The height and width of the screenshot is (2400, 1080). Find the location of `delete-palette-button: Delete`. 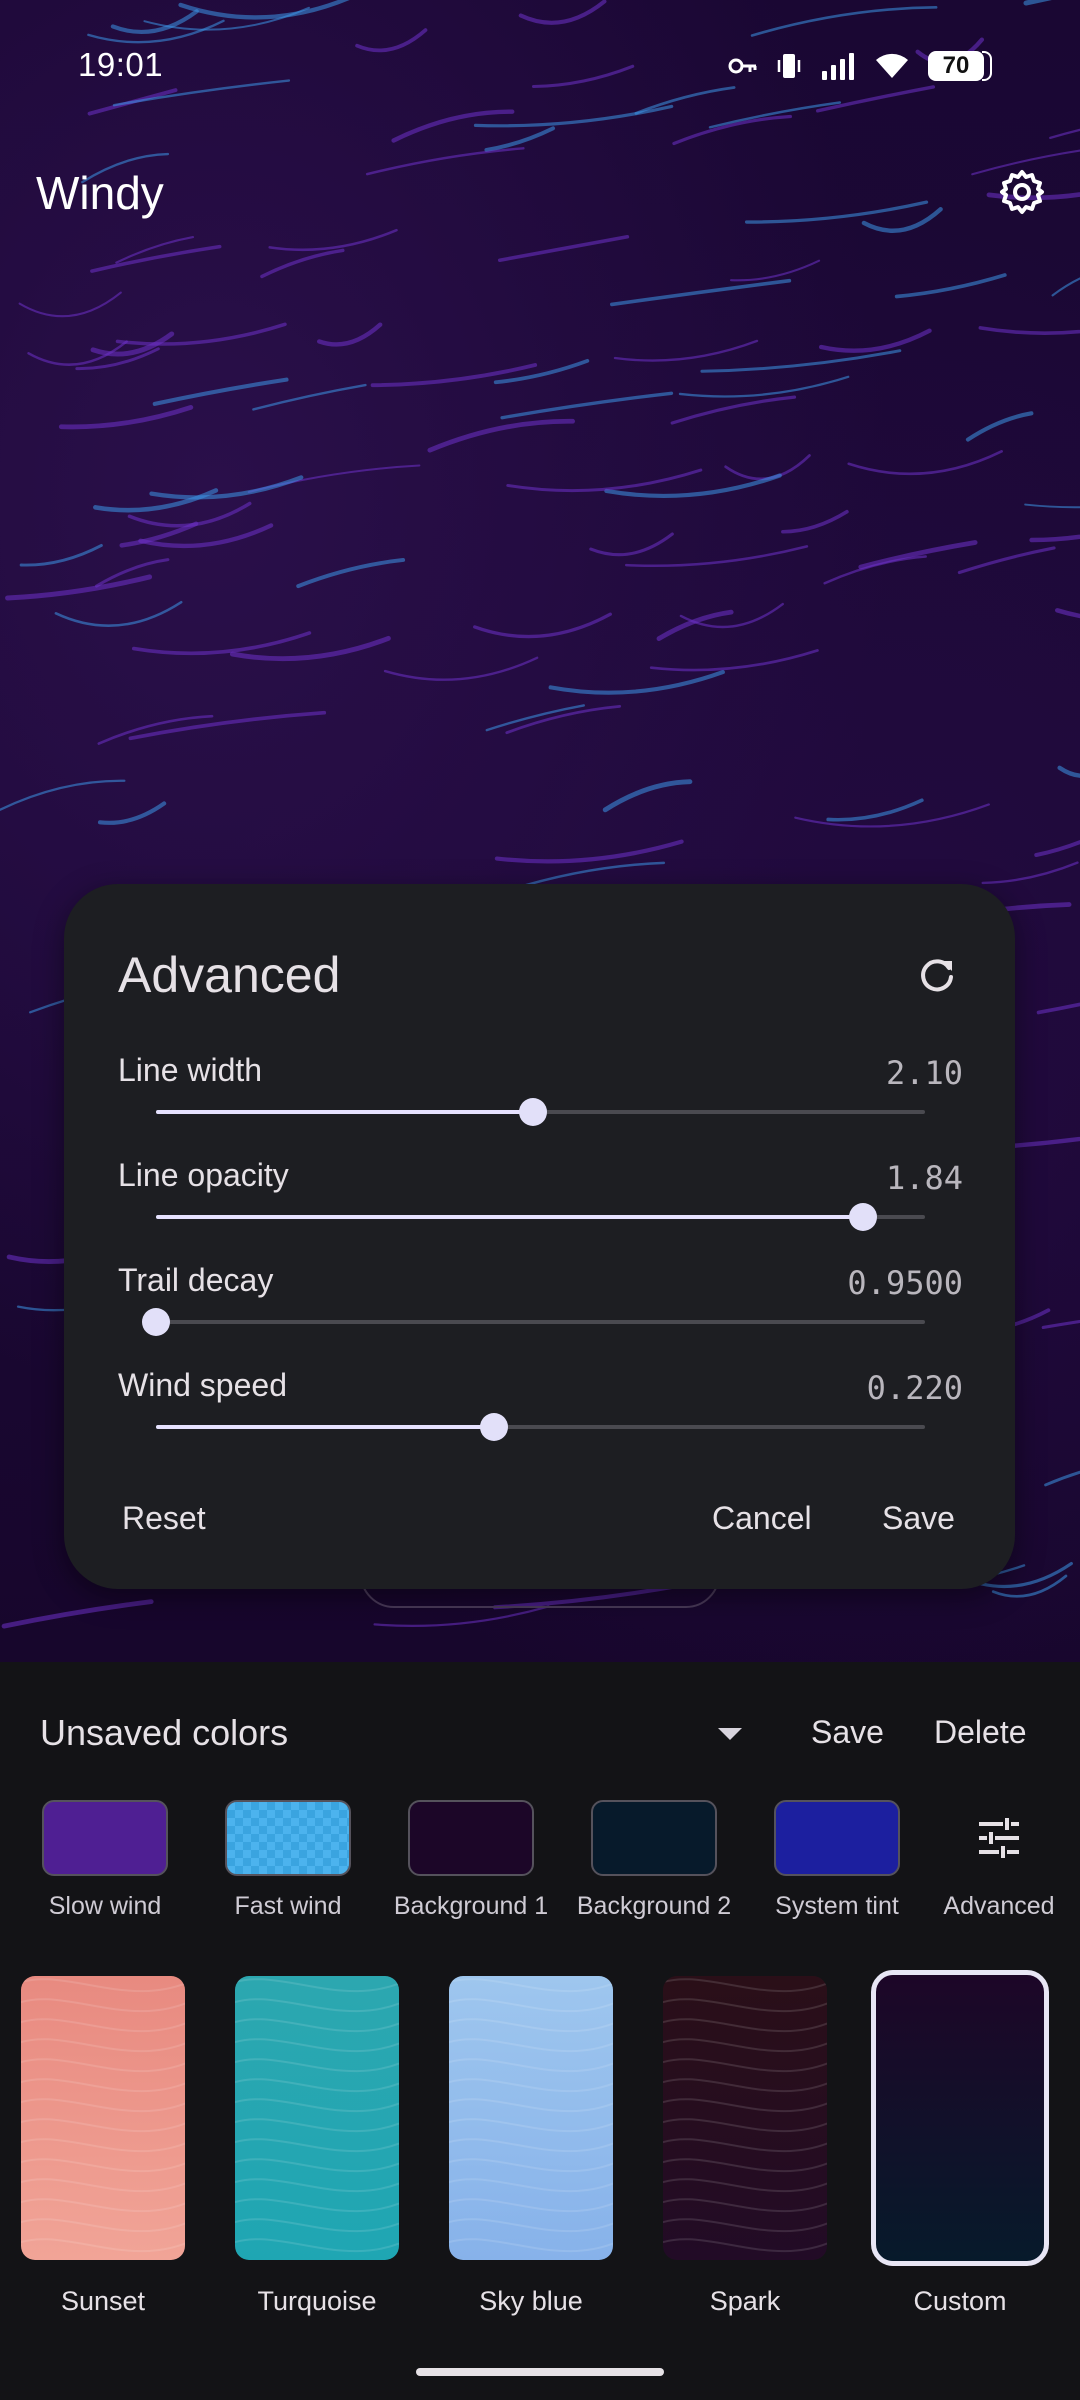

delete-palette-button: Delete is located at coordinates (980, 1732).